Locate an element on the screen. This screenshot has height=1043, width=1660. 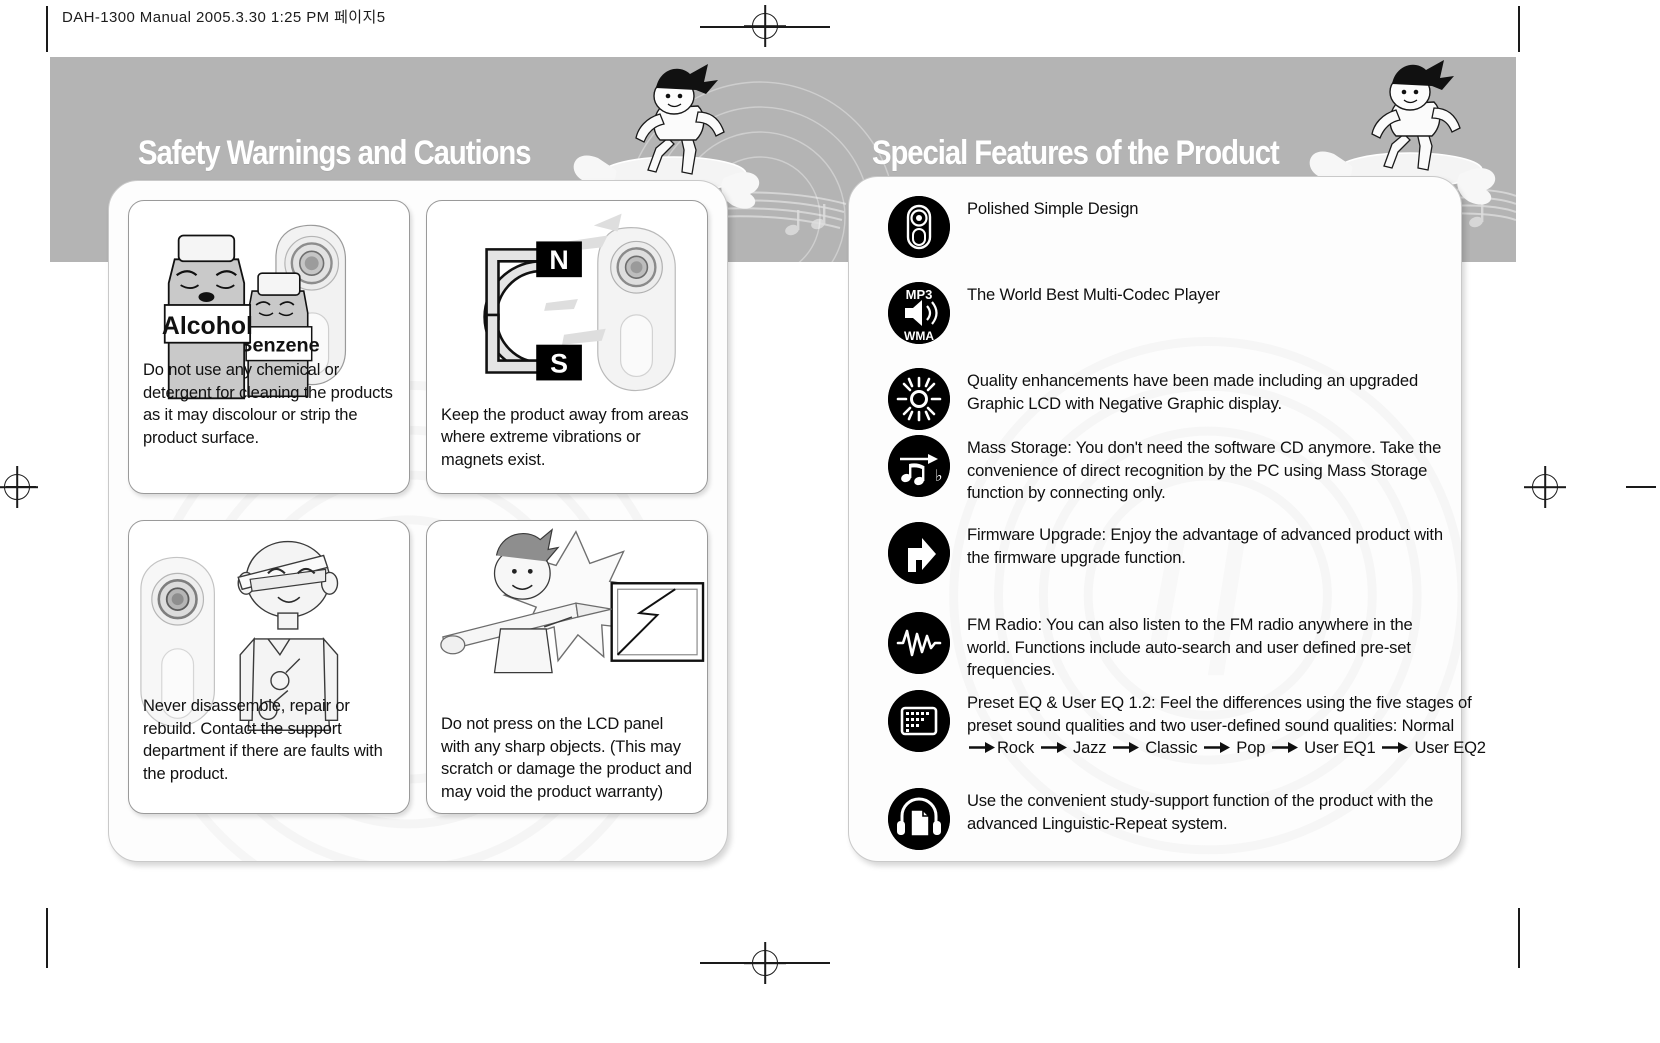
eq-chain-item: User EQ2 is located at coordinates (1448, 748).